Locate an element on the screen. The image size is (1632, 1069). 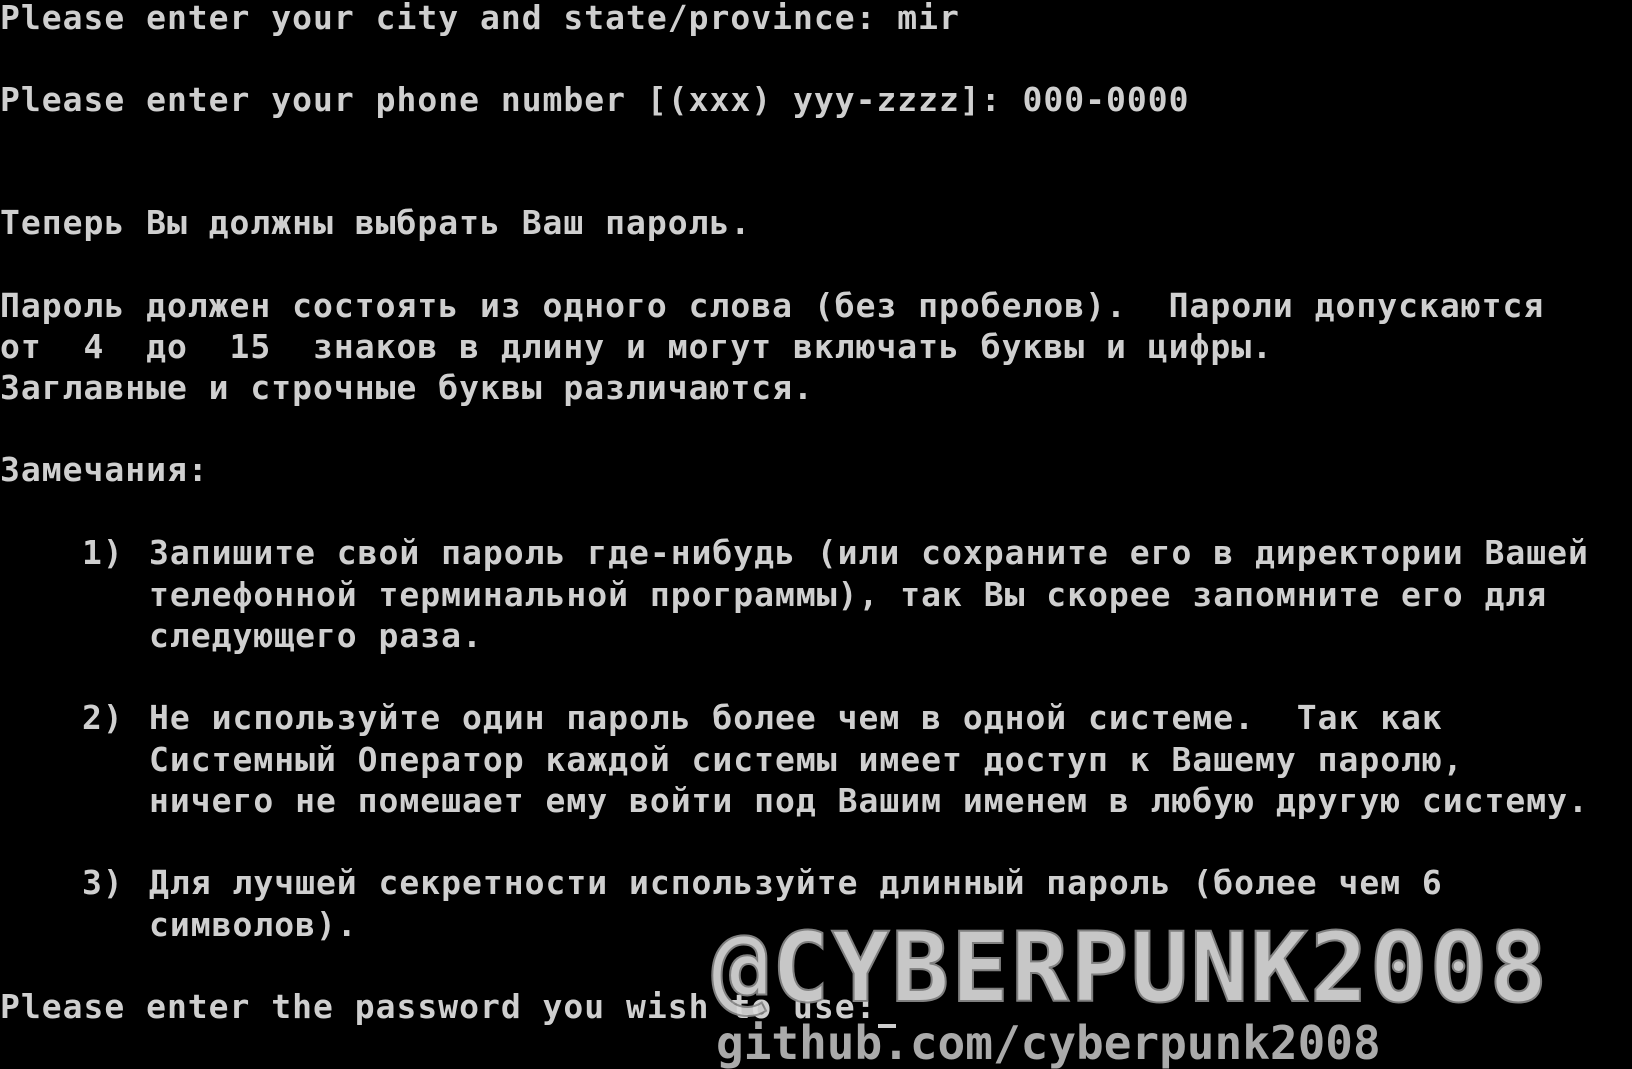
watermark-handle: @CYBERPUNK2008 is located at coordinates (1130, 968).